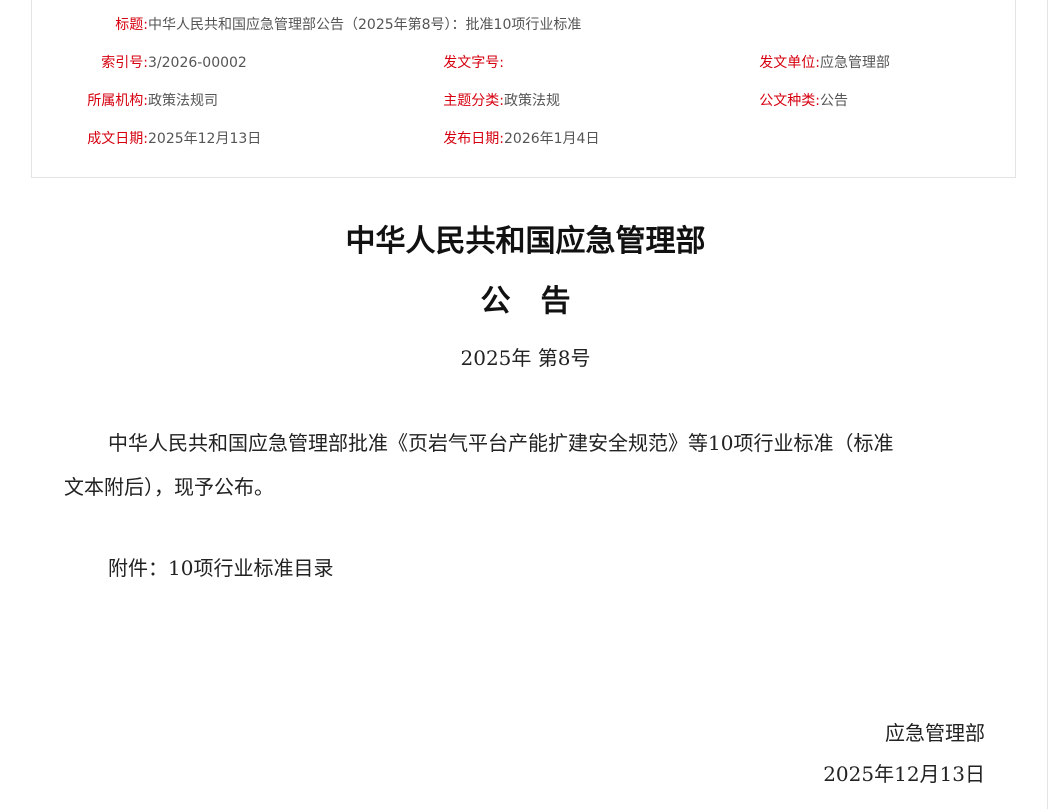 The width and height of the screenshot is (1051, 809). I want to click on meta-topic-value: 政策法规, so click(532, 101).